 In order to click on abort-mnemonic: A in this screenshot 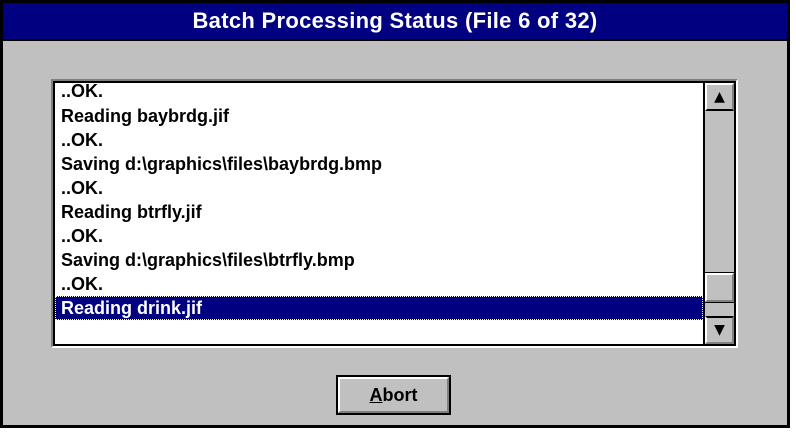, I will do `click(376, 394)`.